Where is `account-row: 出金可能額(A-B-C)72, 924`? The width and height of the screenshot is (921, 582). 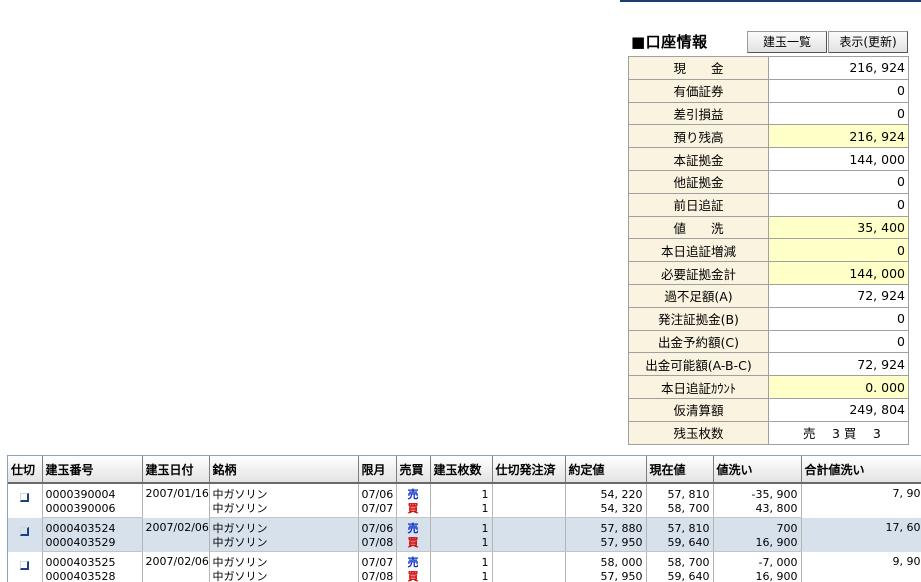 account-row: 出金可能額(A-B-C)72, 924 is located at coordinates (769, 364).